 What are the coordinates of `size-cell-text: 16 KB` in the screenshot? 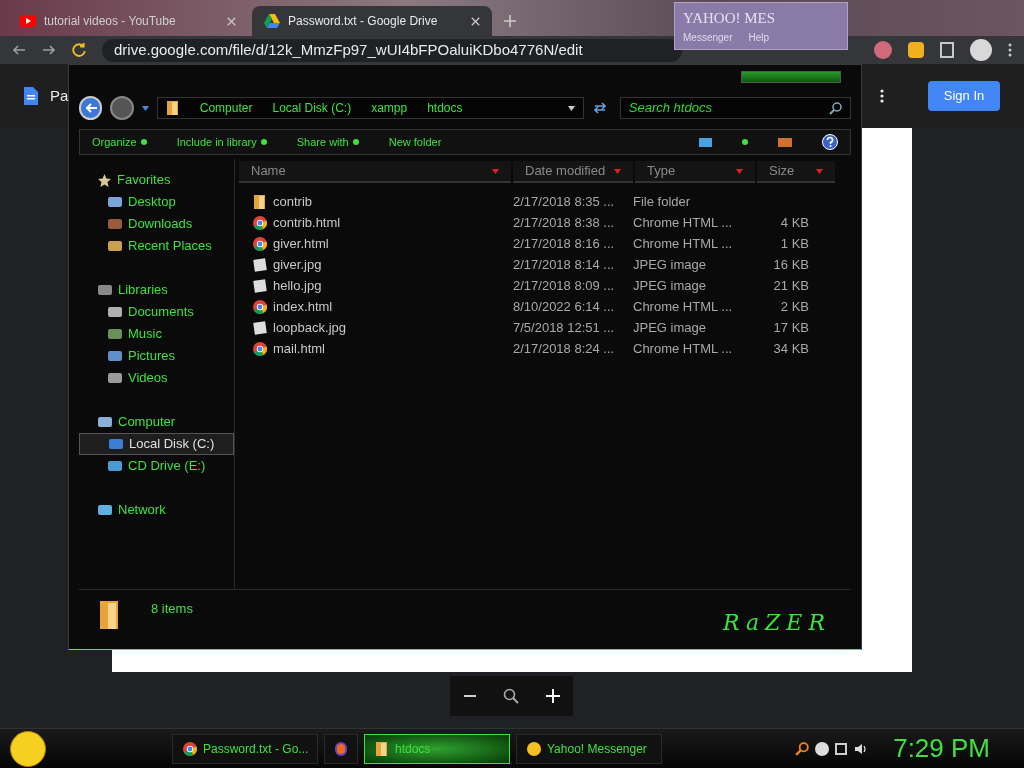 It's located at (790, 264).